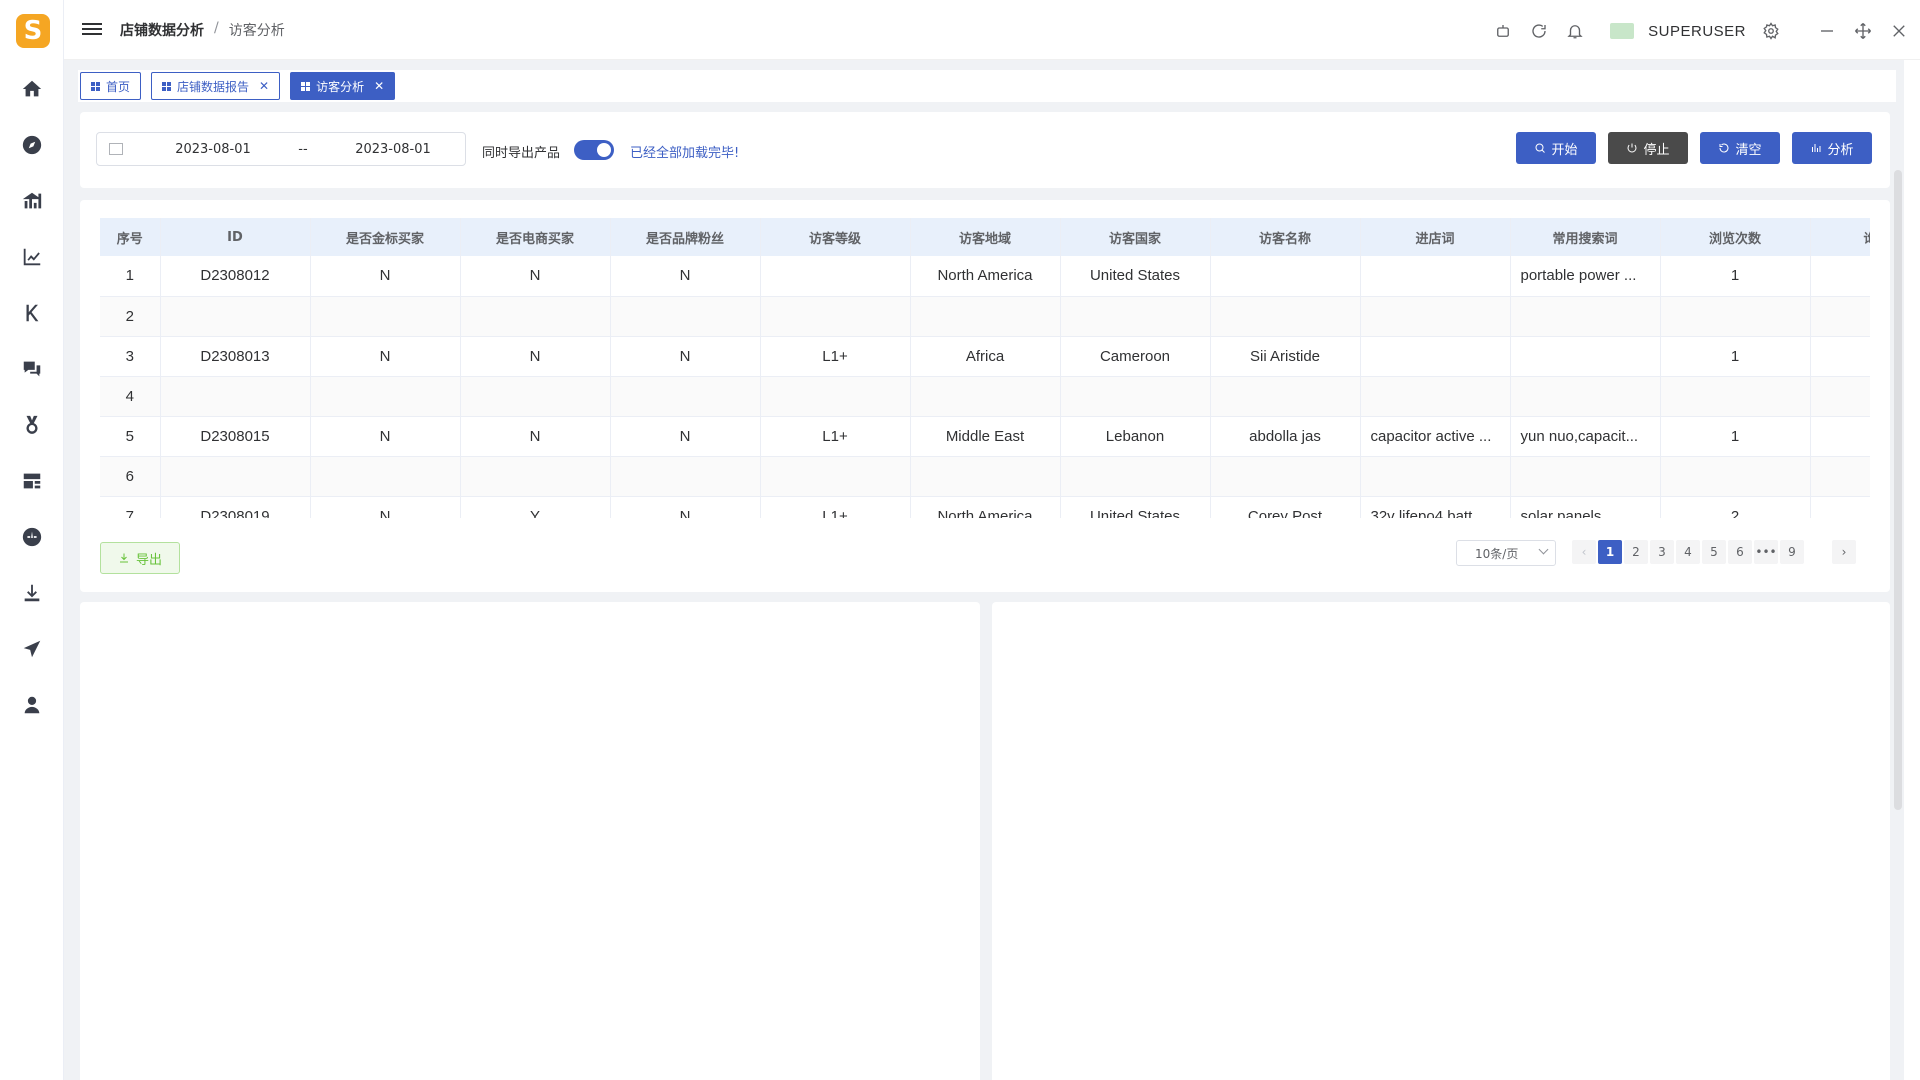 Image resolution: width=1920 pixels, height=1080 pixels. Describe the element at coordinates (32, 705) in the screenshot. I see `user-icon` at that location.